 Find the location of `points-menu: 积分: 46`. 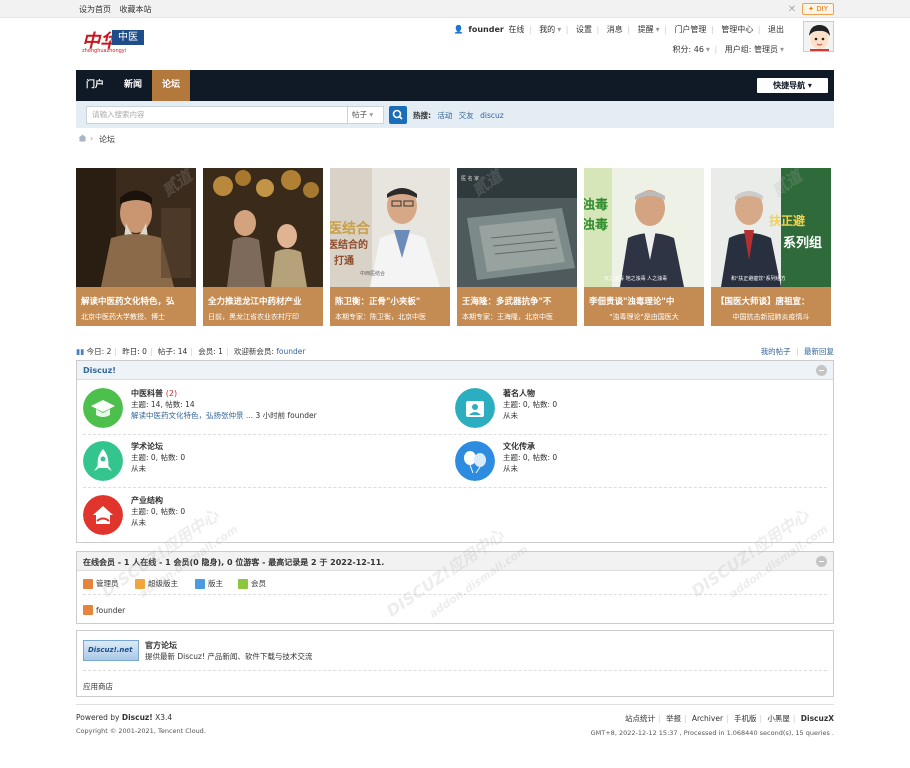

points-menu: 积分: 46 is located at coordinates (688, 49).